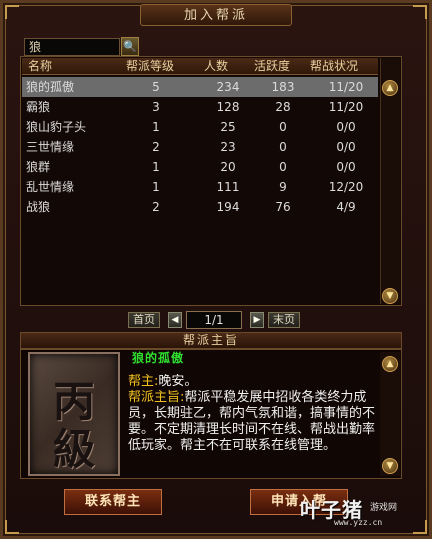 The image size is (432, 539). I want to click on search-icon: 🔍, so click(130, 46).